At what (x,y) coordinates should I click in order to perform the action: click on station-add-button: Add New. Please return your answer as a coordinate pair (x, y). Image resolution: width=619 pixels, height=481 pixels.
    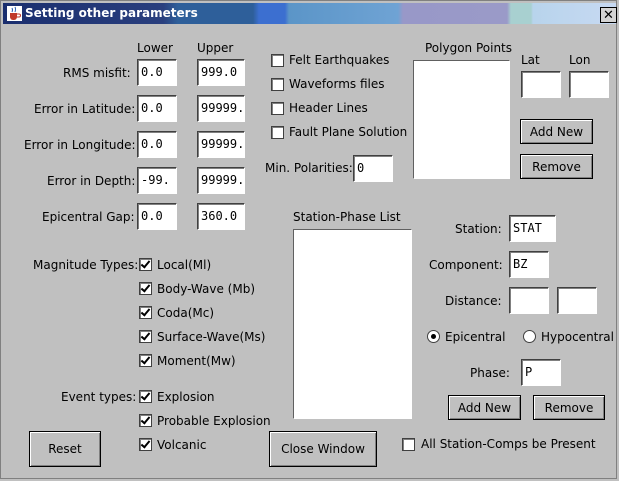
    Looking at the image, I should click on (484, 407).